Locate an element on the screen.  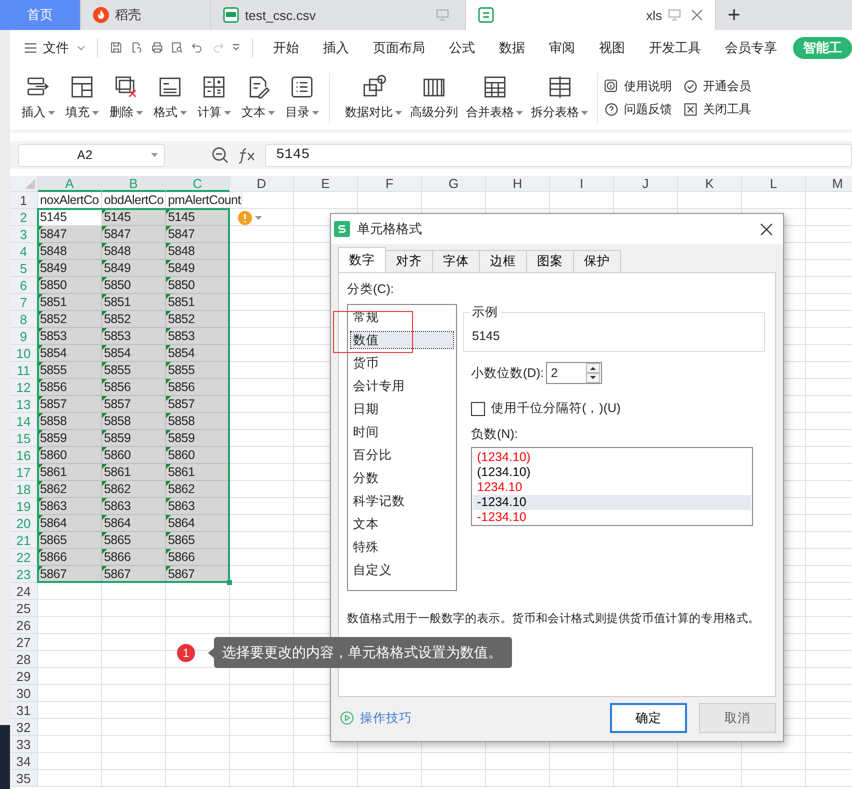
table-cell: noxAlertCo is located at coordinates (70, 200).